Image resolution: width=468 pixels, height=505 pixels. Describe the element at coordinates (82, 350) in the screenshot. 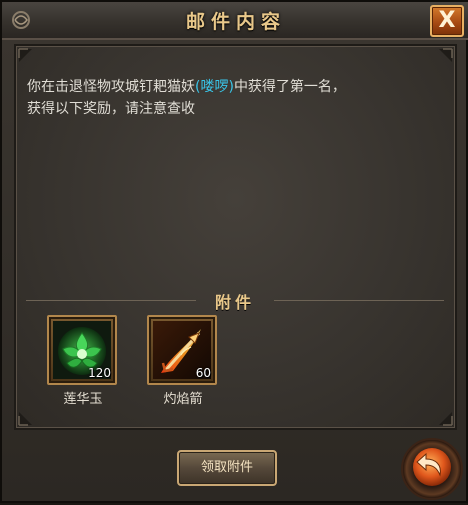

I see `item-slot: 120` at that location.